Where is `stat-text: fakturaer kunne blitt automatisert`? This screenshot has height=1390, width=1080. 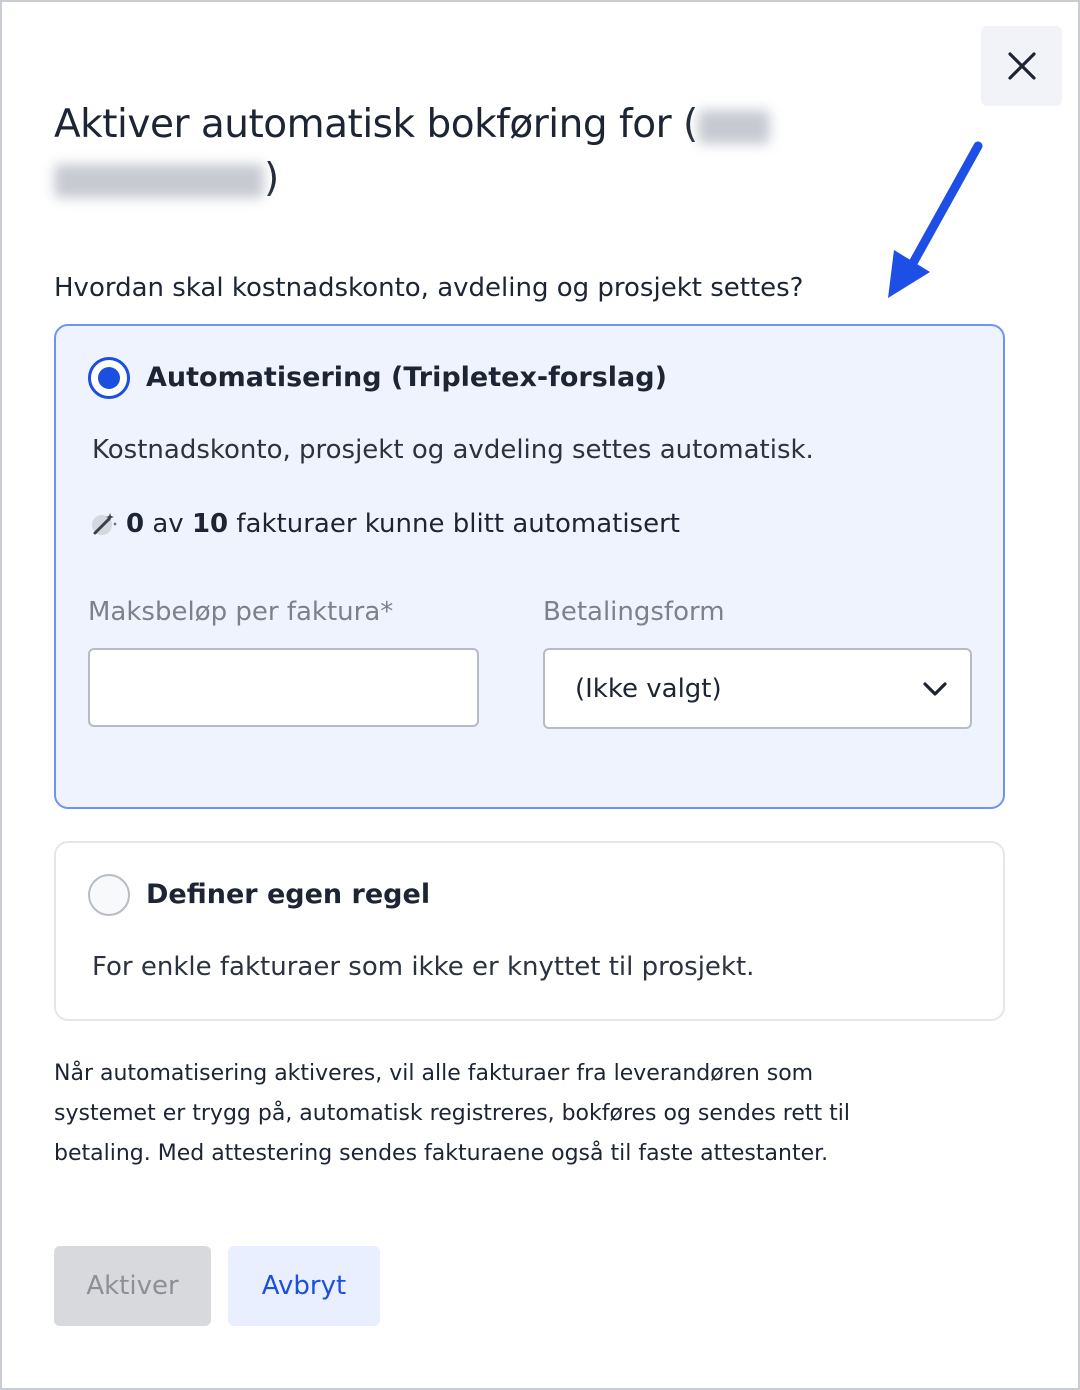 stat-text: fakturaer kunne blitt automatisert is located at coordinates (458, 524).